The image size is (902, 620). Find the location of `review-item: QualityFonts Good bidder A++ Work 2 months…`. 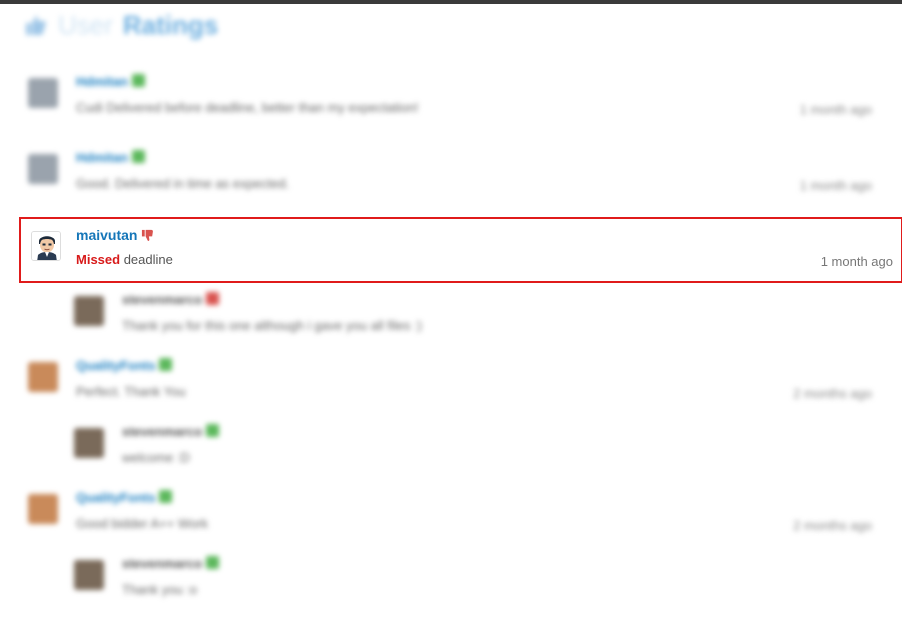

review-item: QualityFonts Good bidder A++ Work 2 months… is located at coordinates (440, 510).